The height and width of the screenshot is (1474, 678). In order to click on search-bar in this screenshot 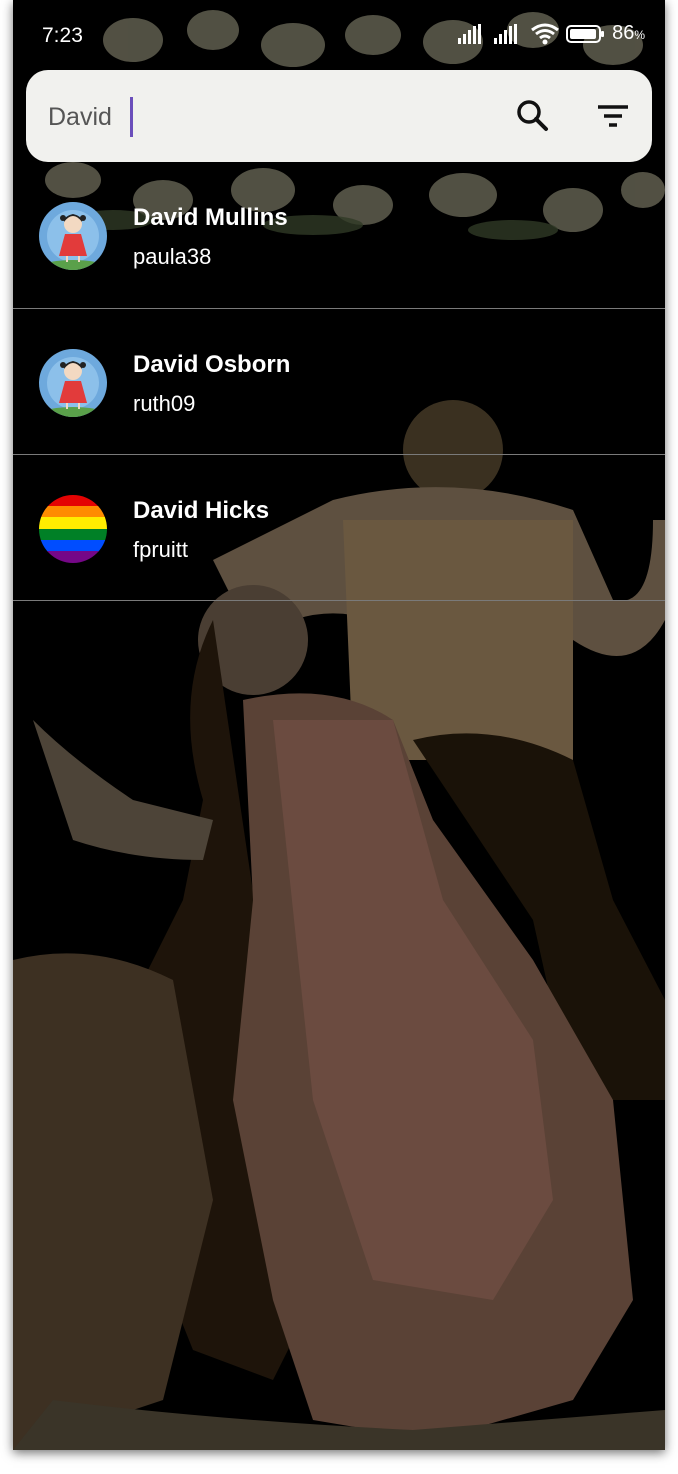, I will do `click(339, 116)`.